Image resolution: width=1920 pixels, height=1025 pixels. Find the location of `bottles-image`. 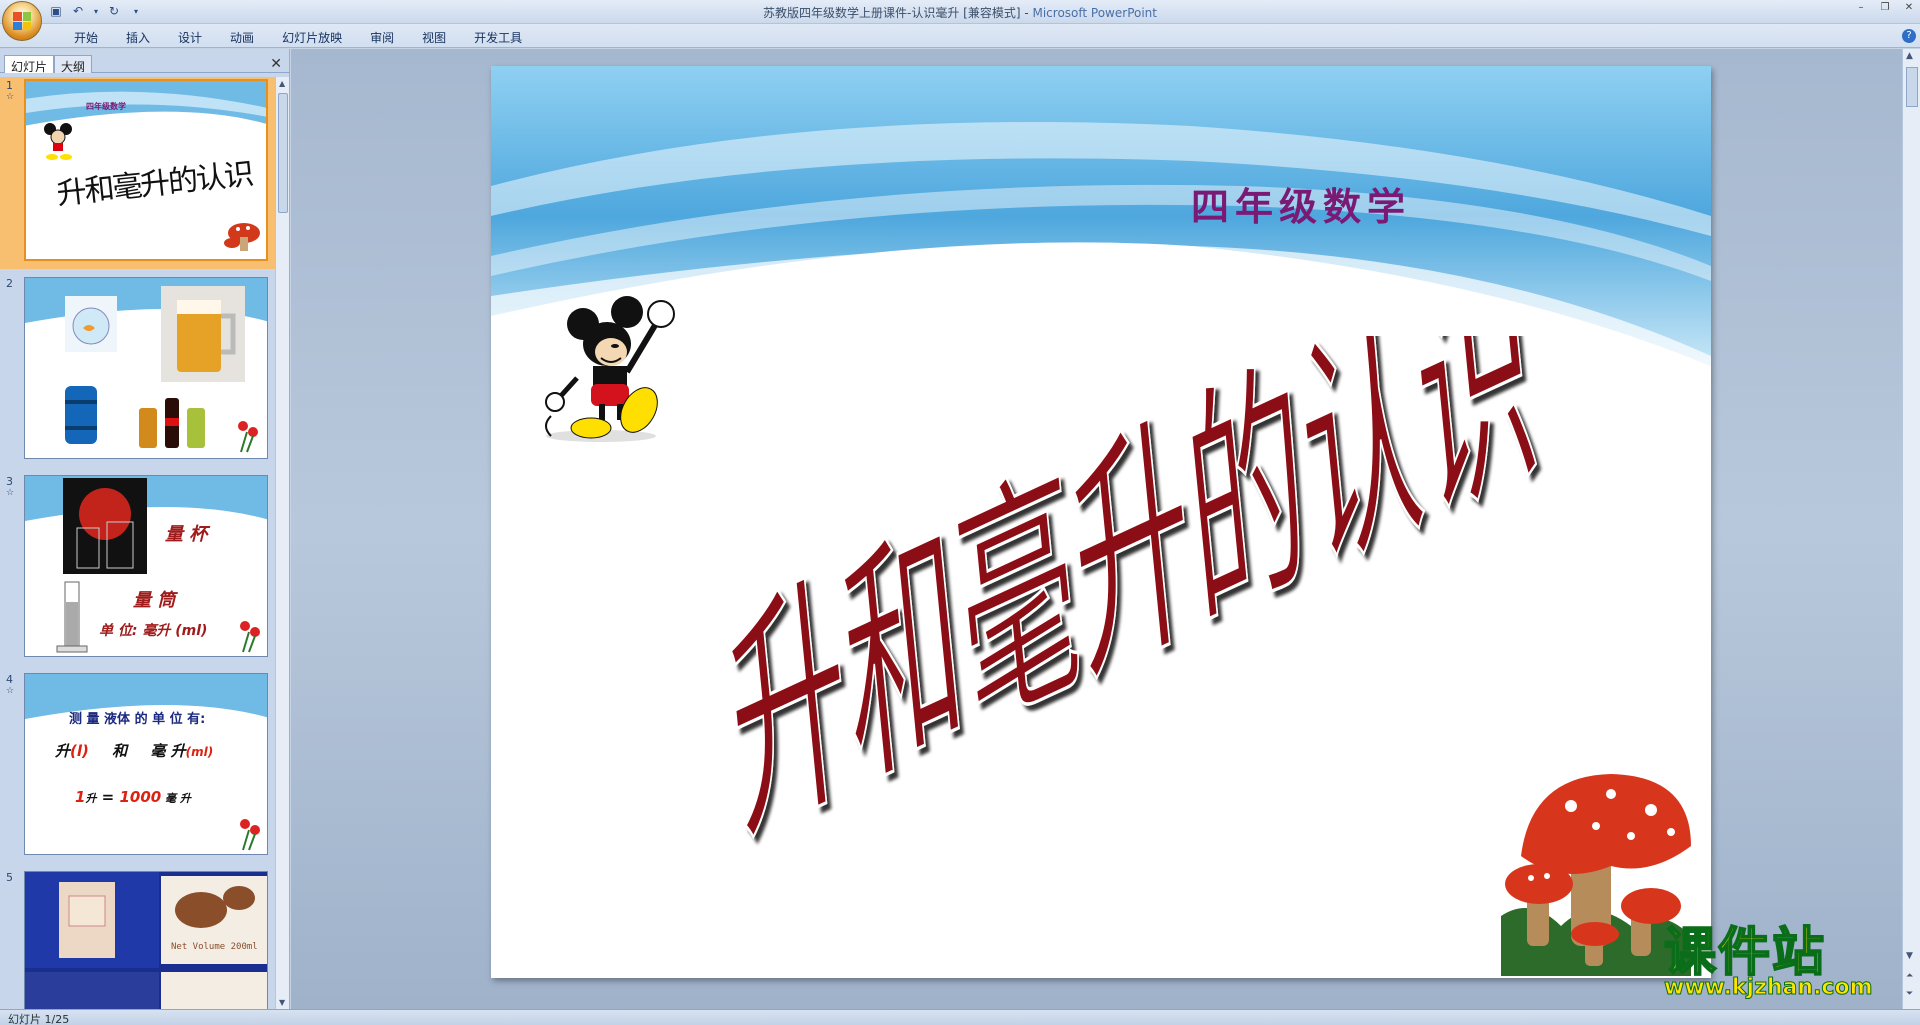

bottles-image is located at coordinates (175, 420).